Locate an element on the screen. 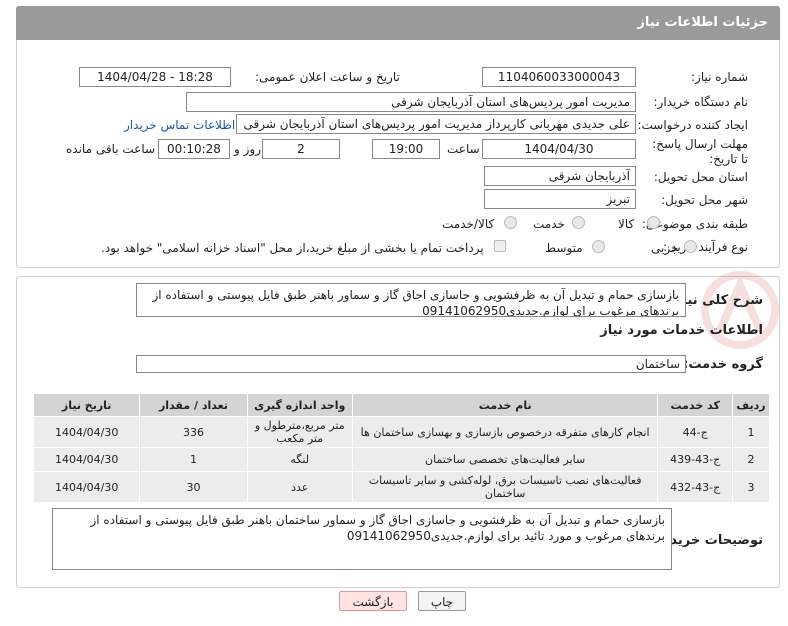 This screenshot has width=788, height=626. col-name: نام خدمت is located at coordinates (505, 405).